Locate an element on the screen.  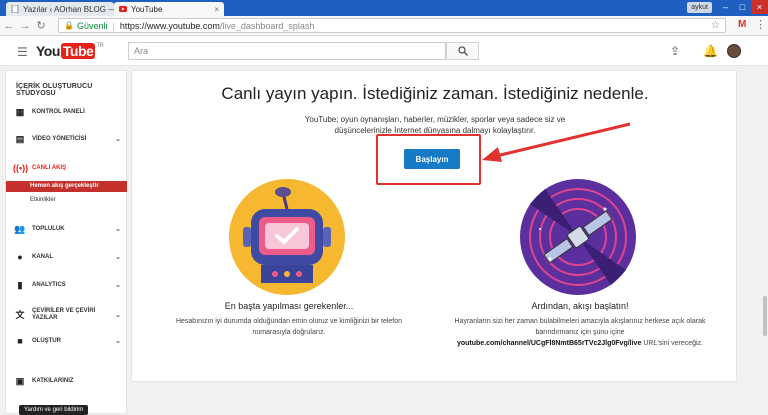
scrollbar-thumb is located at coordinates (765, 316).